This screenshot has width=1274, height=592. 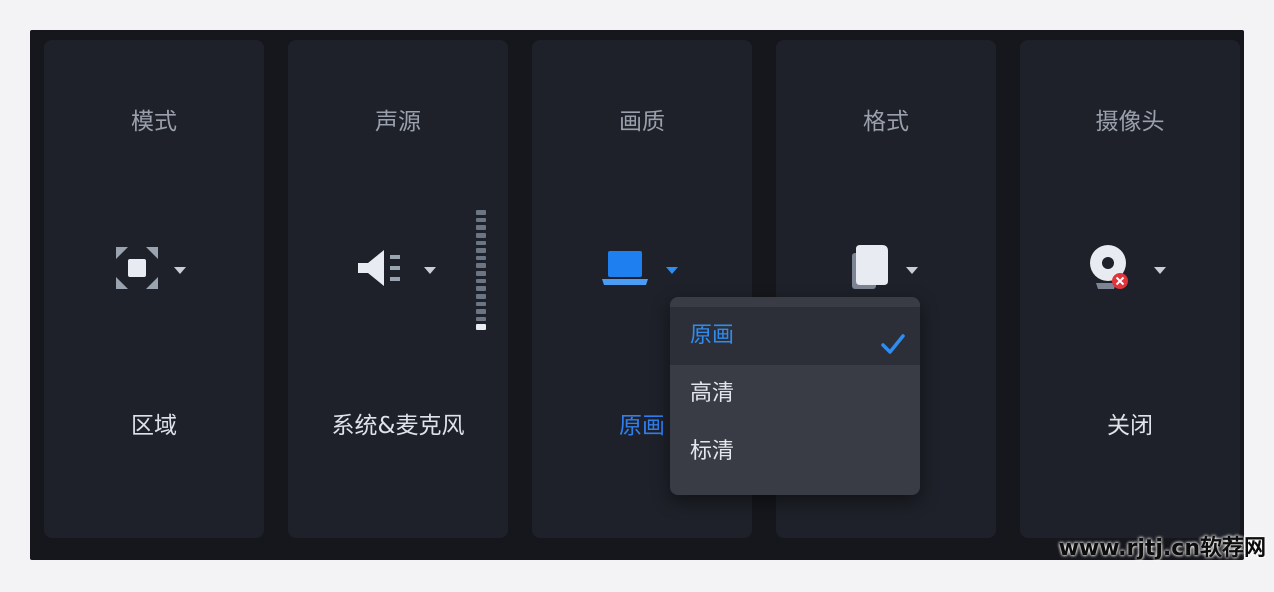 I want to click on audio-source-title: 声源, so click(x=398, y=122).